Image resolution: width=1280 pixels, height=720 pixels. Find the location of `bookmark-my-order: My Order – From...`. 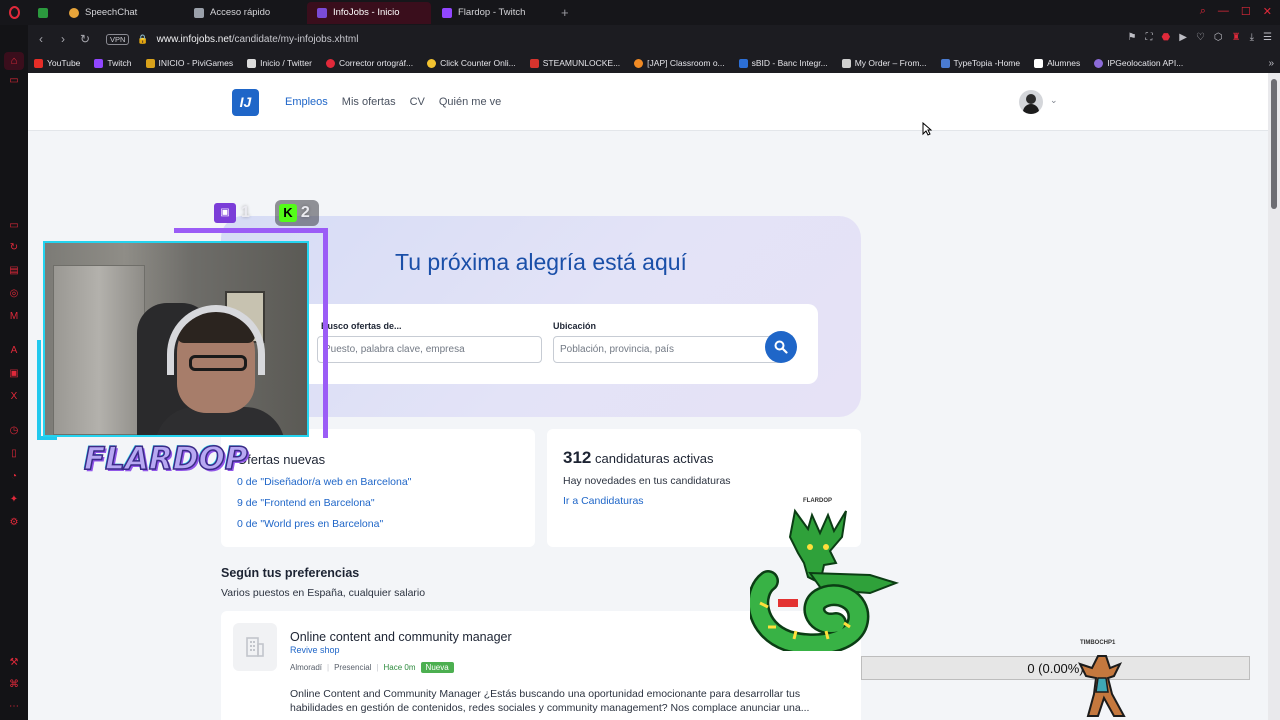

bookmark-my-order: My Order – From... is located at coordinates (884, 63).